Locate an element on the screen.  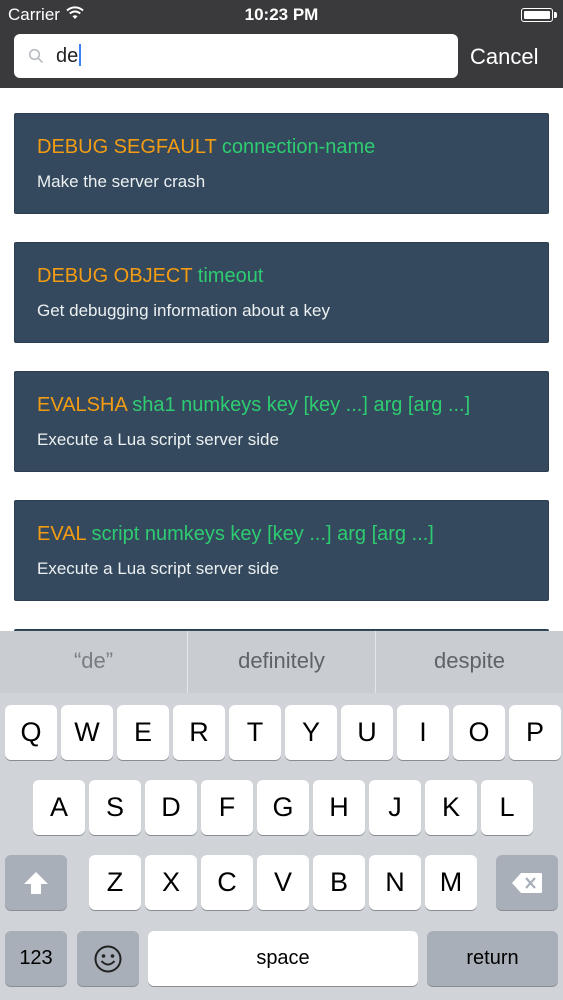
command-name: DEBUG OBJECT is located at coordinates (115, 276).